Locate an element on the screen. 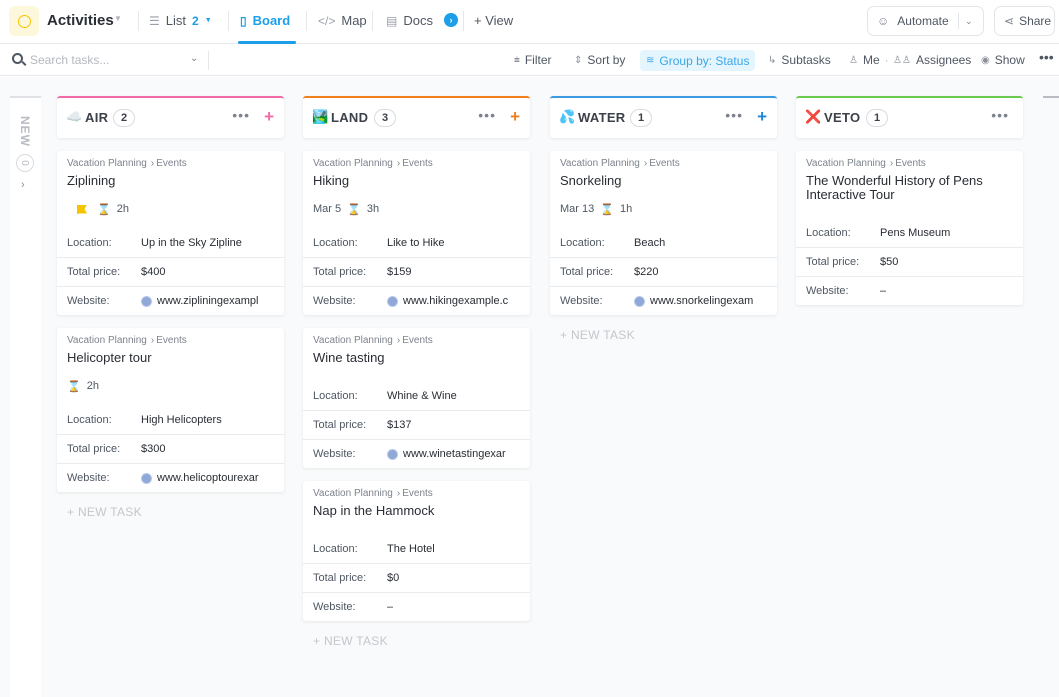 The image size is (1059, 697). title-chevron-down-icon: ▼ is located at coordinates (118, 18).